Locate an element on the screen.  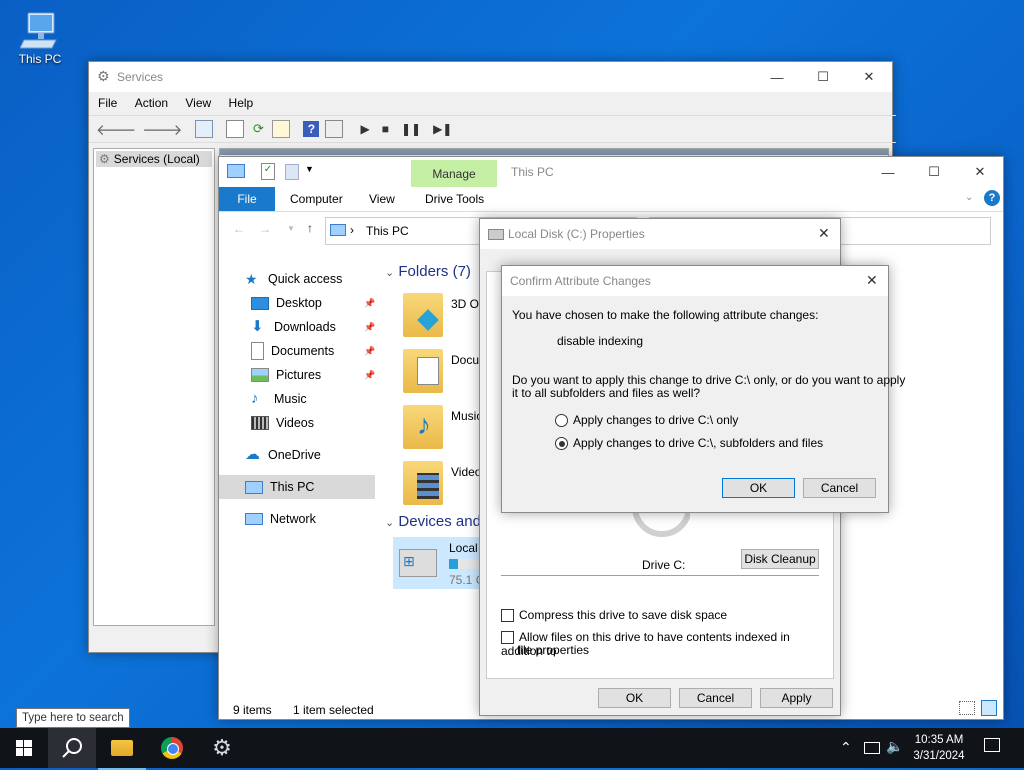
properties-title: Local Disk (C:) Properties is located at coordinates (576, 234).